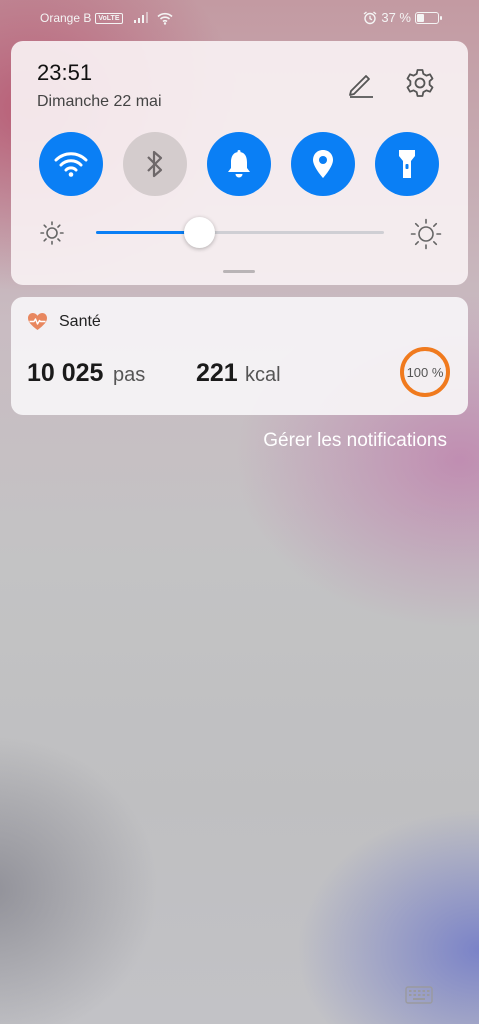 The image size is (479, 1024). Describe the element at coordinates (420, 83) in the screenshot. I see `gear-icon` at that location.